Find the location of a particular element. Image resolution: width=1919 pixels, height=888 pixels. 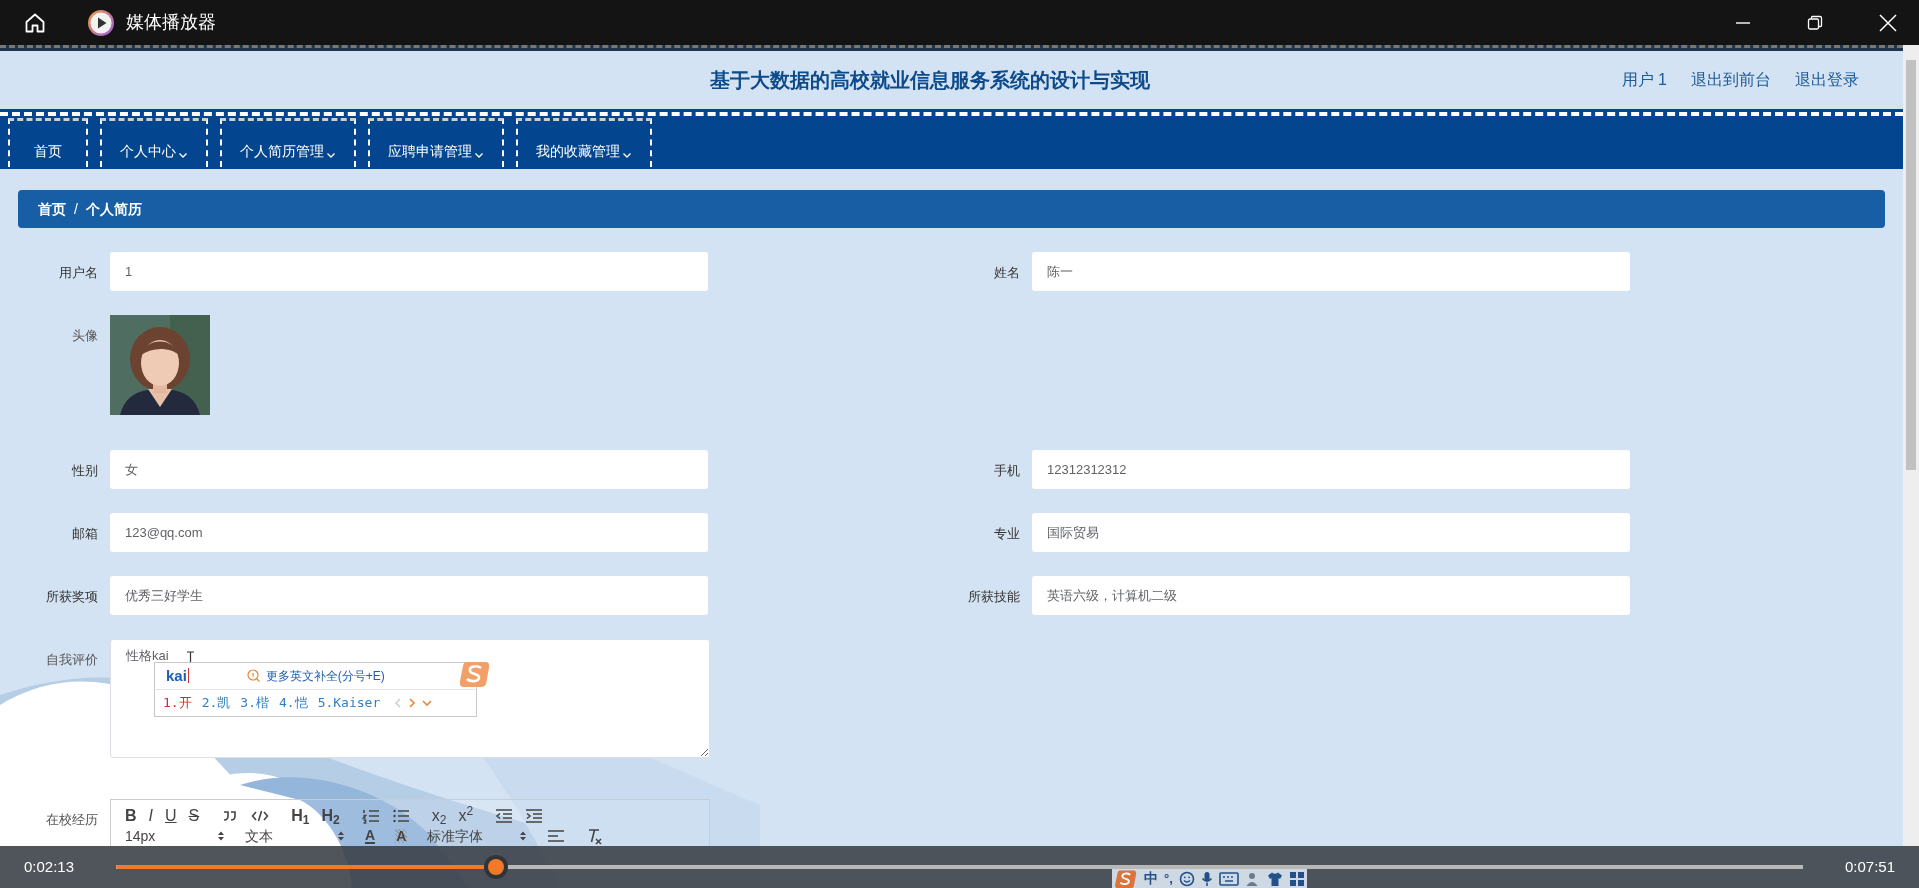

nav-tab: 个人简历管理 is located at coordinates (288, 142).